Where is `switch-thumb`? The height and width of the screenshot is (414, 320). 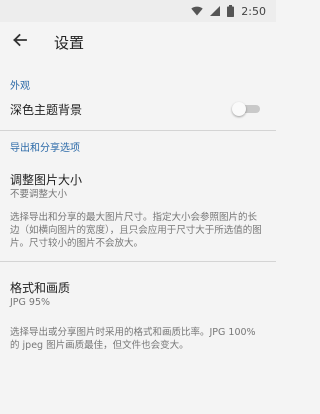
switch-thumb is located at coordinates (239, 109).